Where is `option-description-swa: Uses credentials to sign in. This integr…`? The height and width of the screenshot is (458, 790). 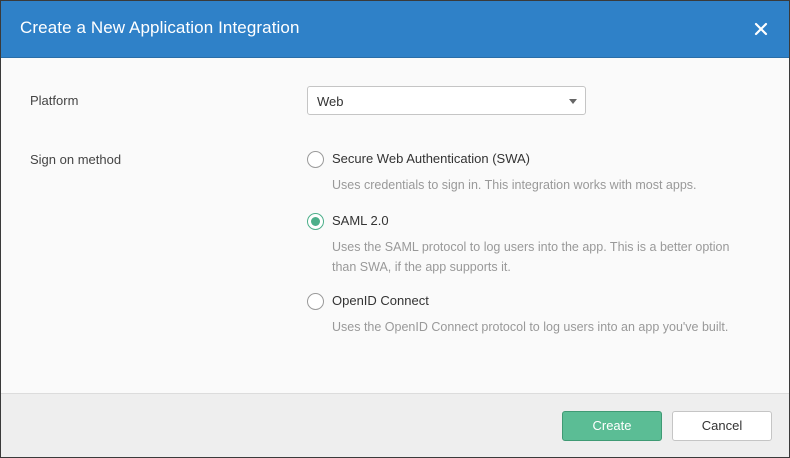 option-description-swa: Uses credentials to sign in. This integr… is located at coordinates (514, 185).